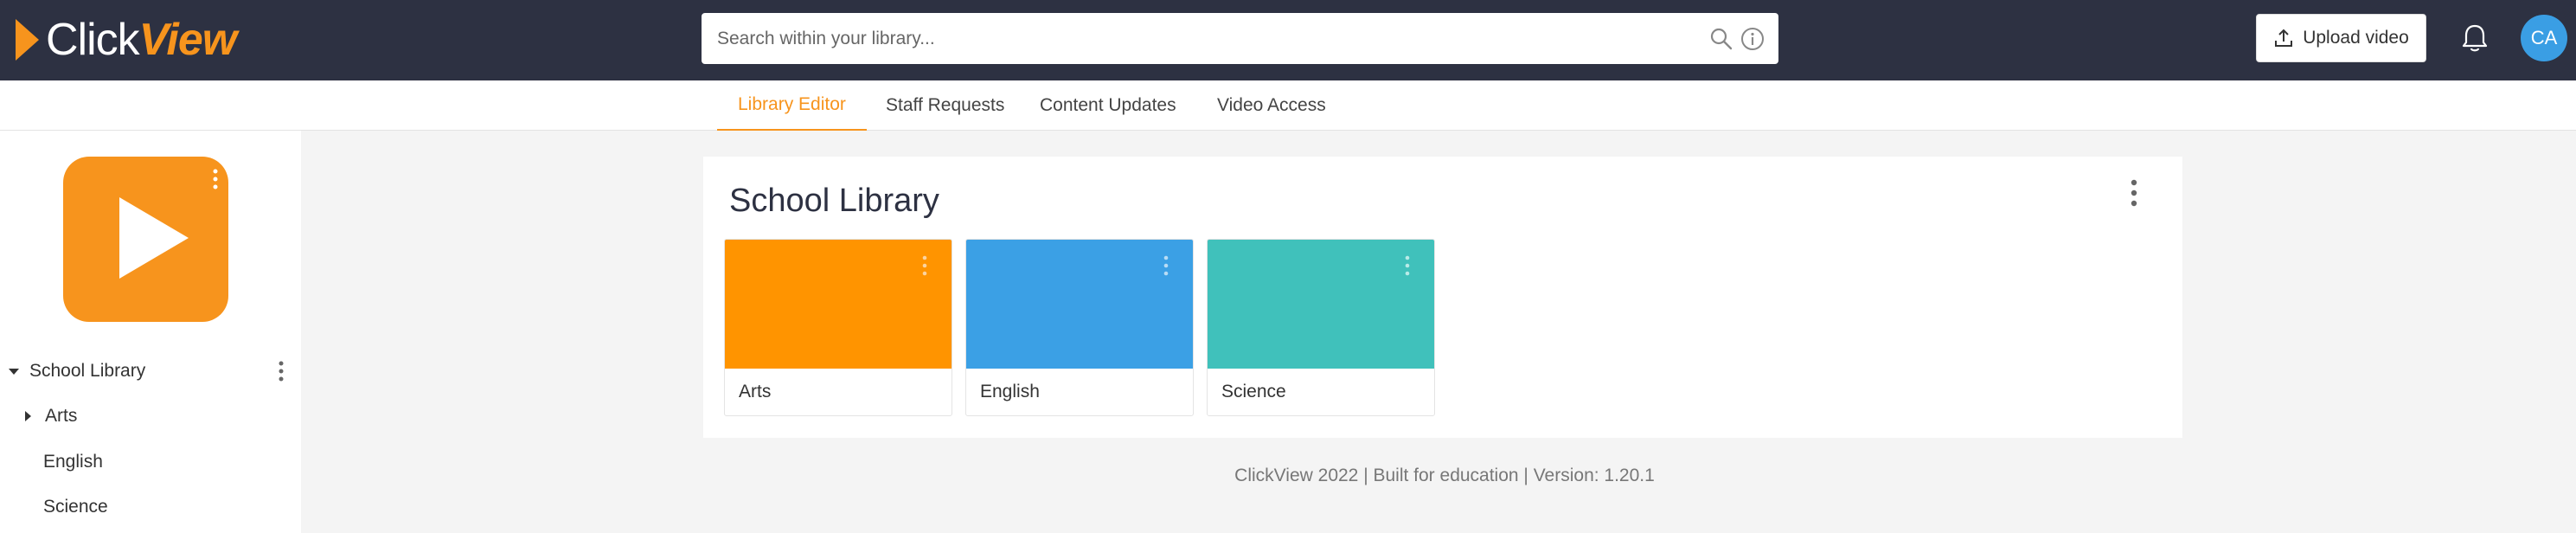 The width and height of the screenshot is (2576, 533). I want to click on sidebar-item-school-library: School Library, so click(150, 371).